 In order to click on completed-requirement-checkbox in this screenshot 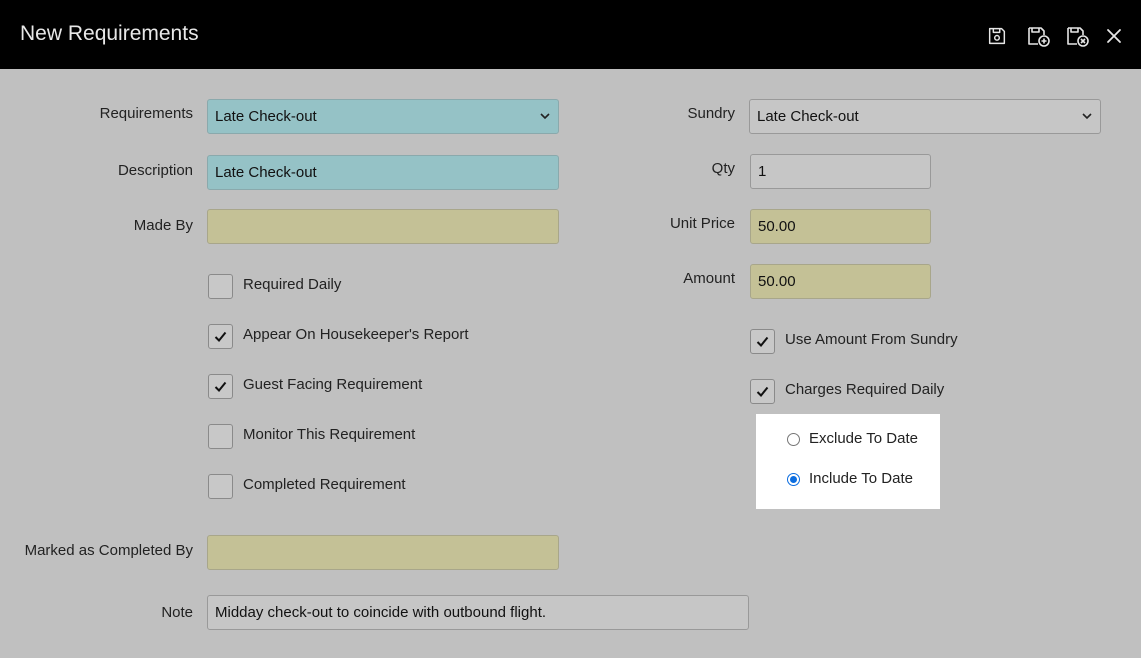, I will do `click(220, 486)`.